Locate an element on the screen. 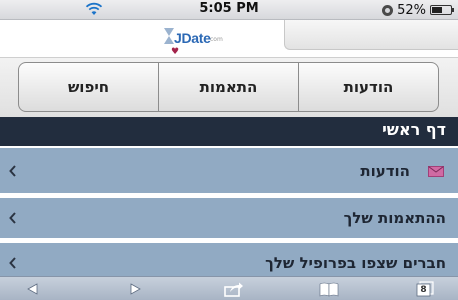 This screenshot has width=458, height=300. heart-icon: ♥ is located at coordinates (175, 52).